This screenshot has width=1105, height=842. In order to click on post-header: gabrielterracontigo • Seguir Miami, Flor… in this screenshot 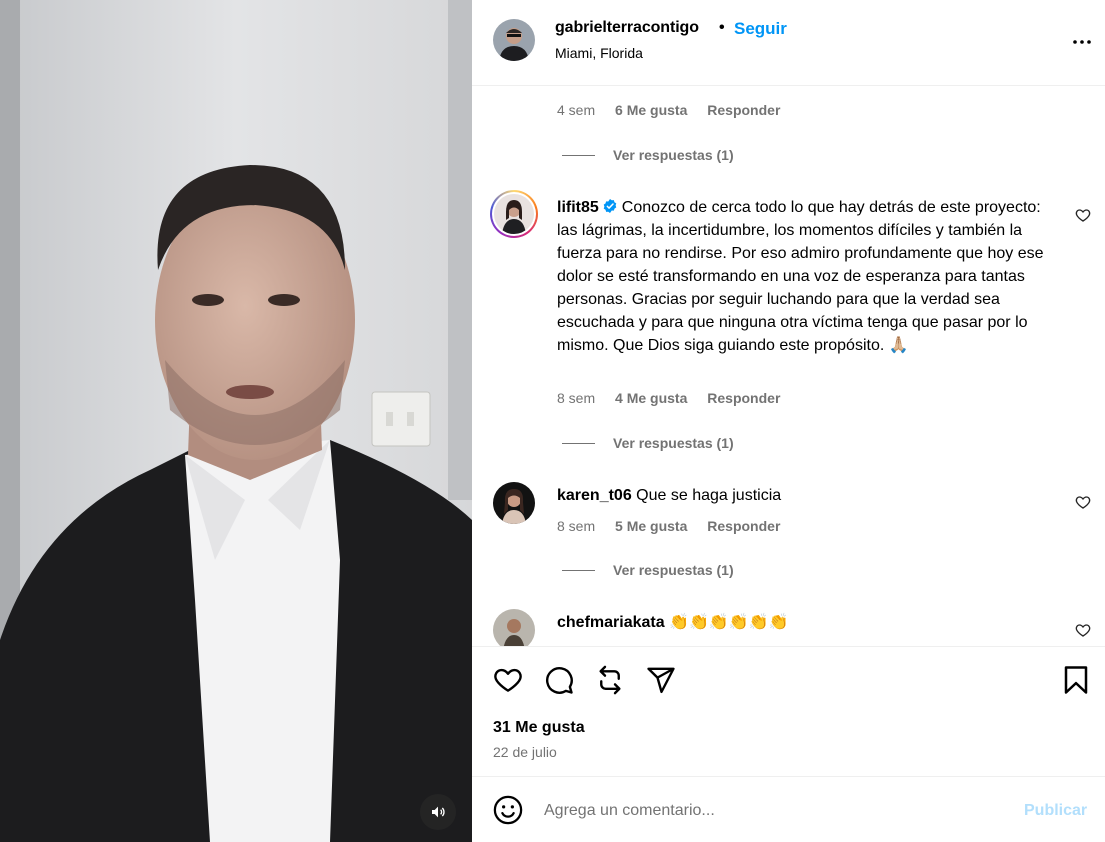, I will do `click(788, 43)`.